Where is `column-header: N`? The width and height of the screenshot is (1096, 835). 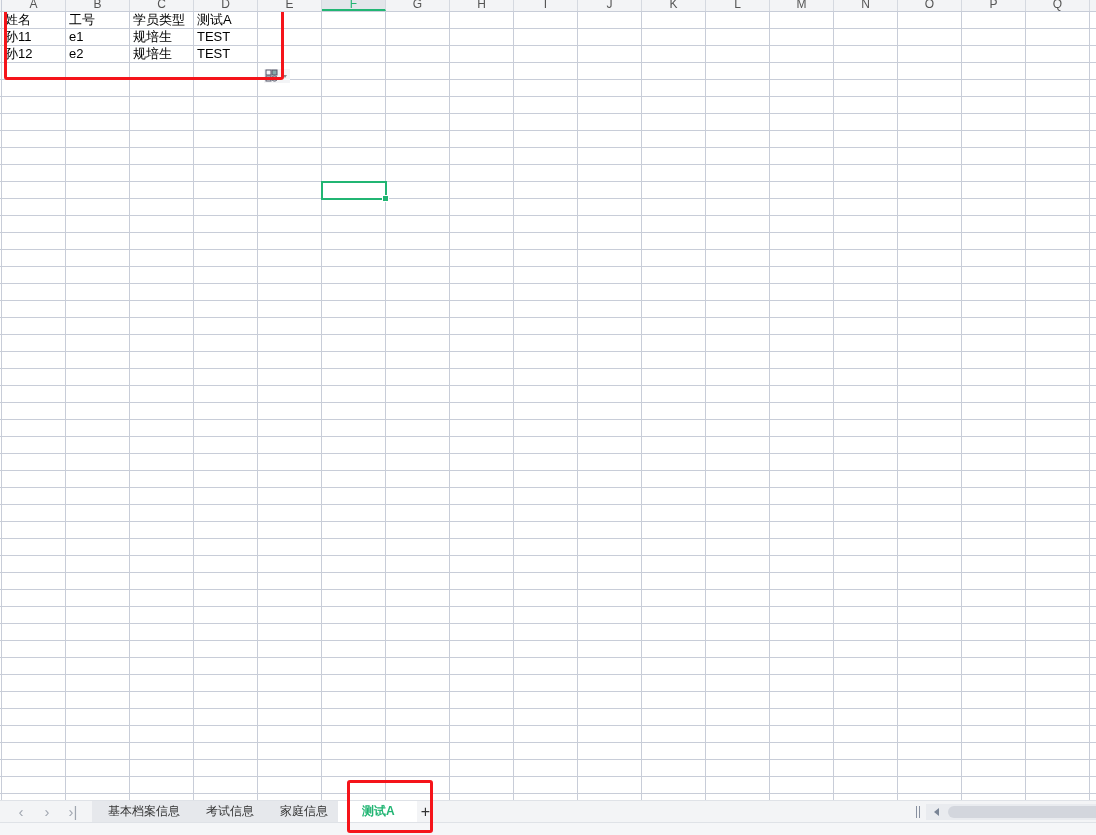 column-header: N is located at coordinates (866, 5).